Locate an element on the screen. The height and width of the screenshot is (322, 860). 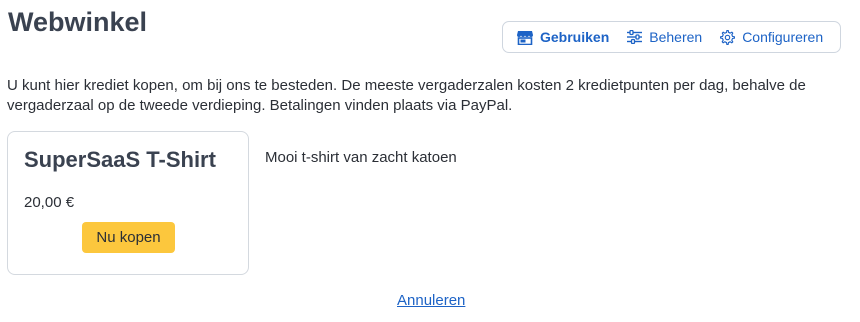
mode-manage-button: Beheren is located at coordinates (664, 37).